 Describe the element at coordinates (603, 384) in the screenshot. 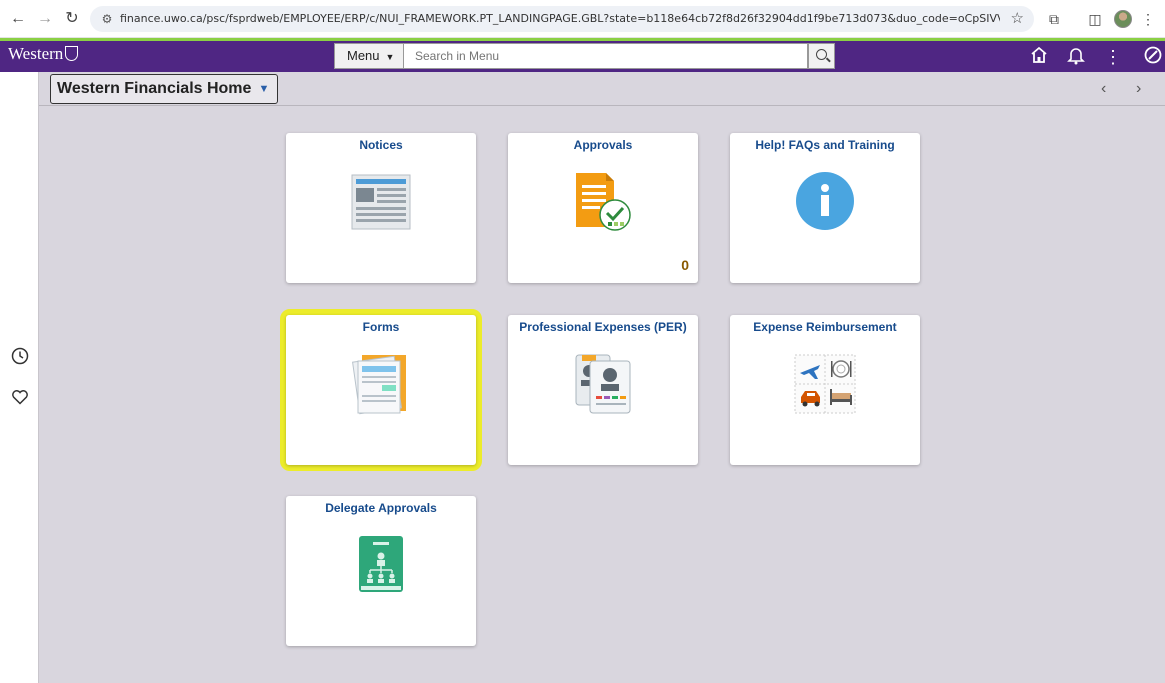

I see `id-cards-icon` at that location.